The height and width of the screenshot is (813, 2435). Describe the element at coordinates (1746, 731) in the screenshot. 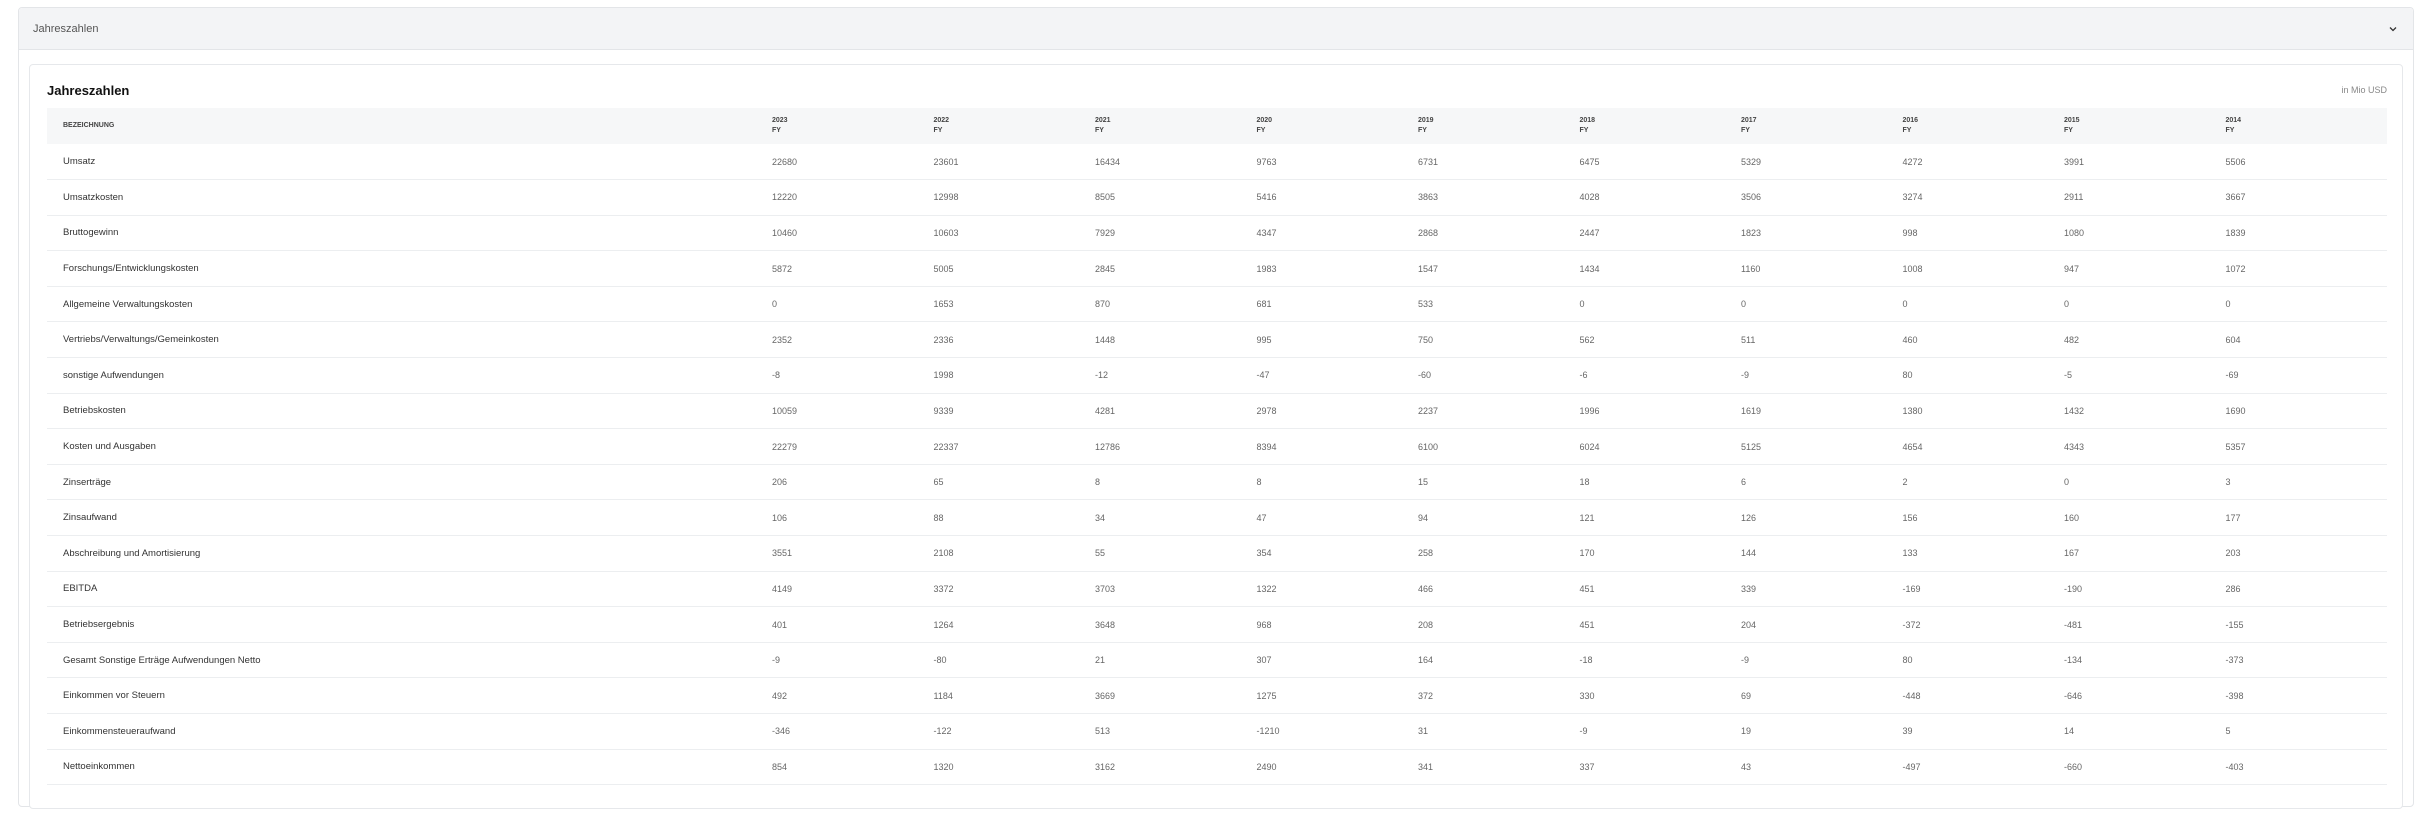

I see `cell-value: 19` at that location.